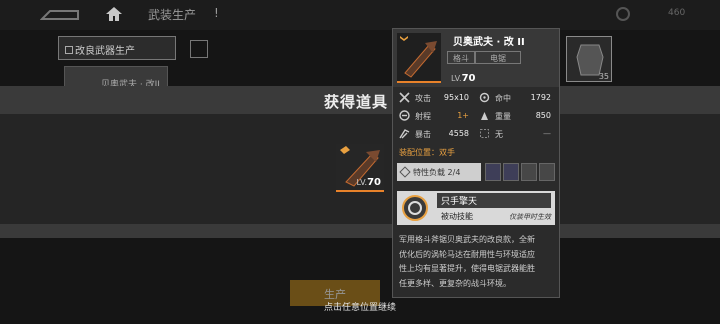 The width and height of the screenshot is (720, 324). What do you see at coordinates (456, 97) in the screenshot?
I see `stat-value: 95x10` at bounding box center [456, 97].